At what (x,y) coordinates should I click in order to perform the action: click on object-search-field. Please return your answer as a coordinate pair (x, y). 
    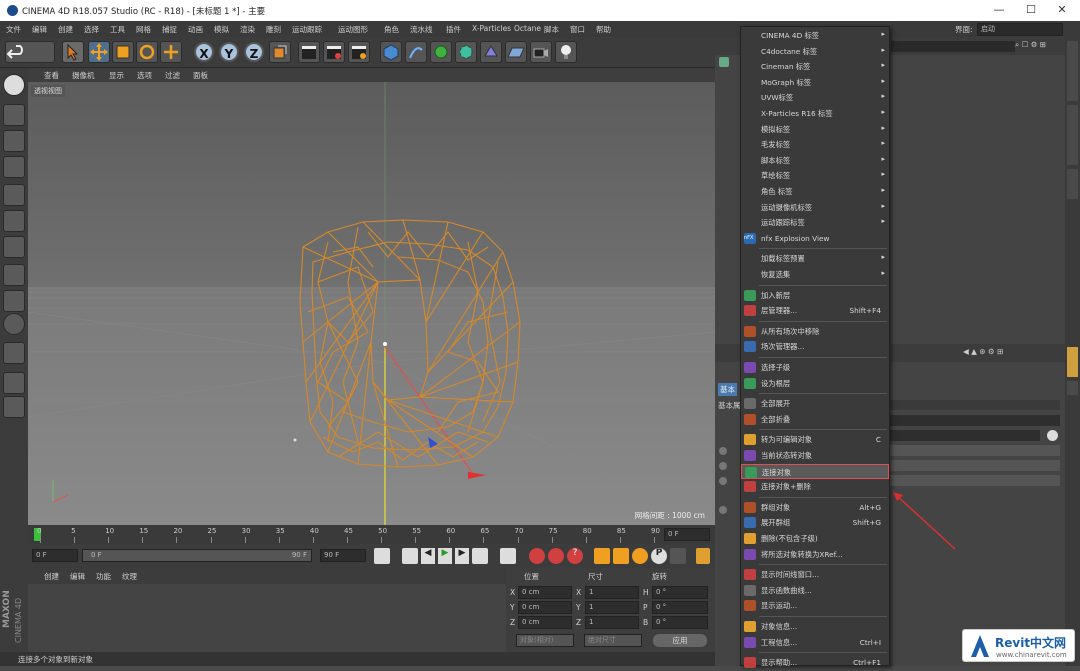
    Looking at the image, I should click on (953, 46).